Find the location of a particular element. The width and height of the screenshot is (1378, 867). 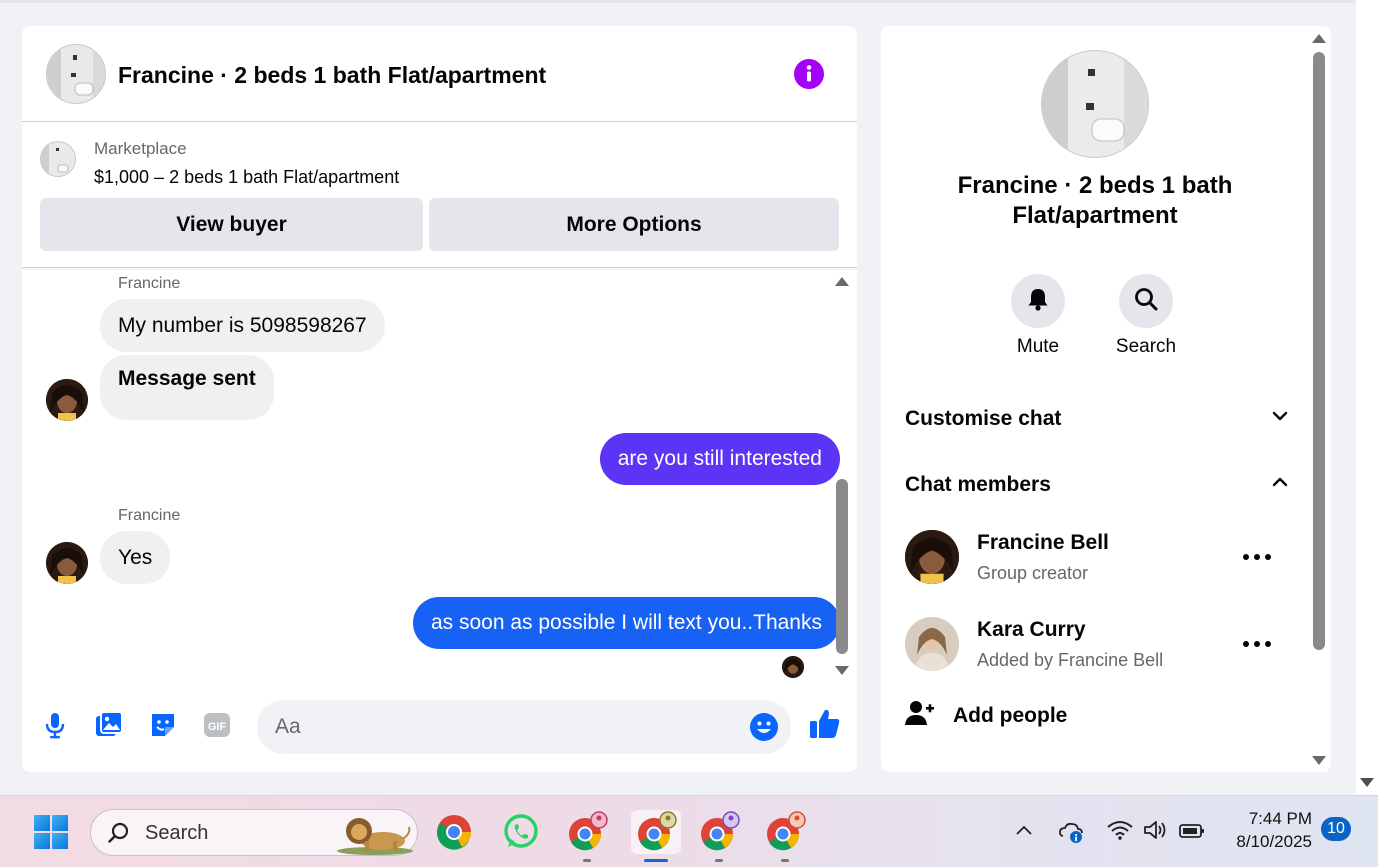

mute-button is located at coordinates (1038, 301).